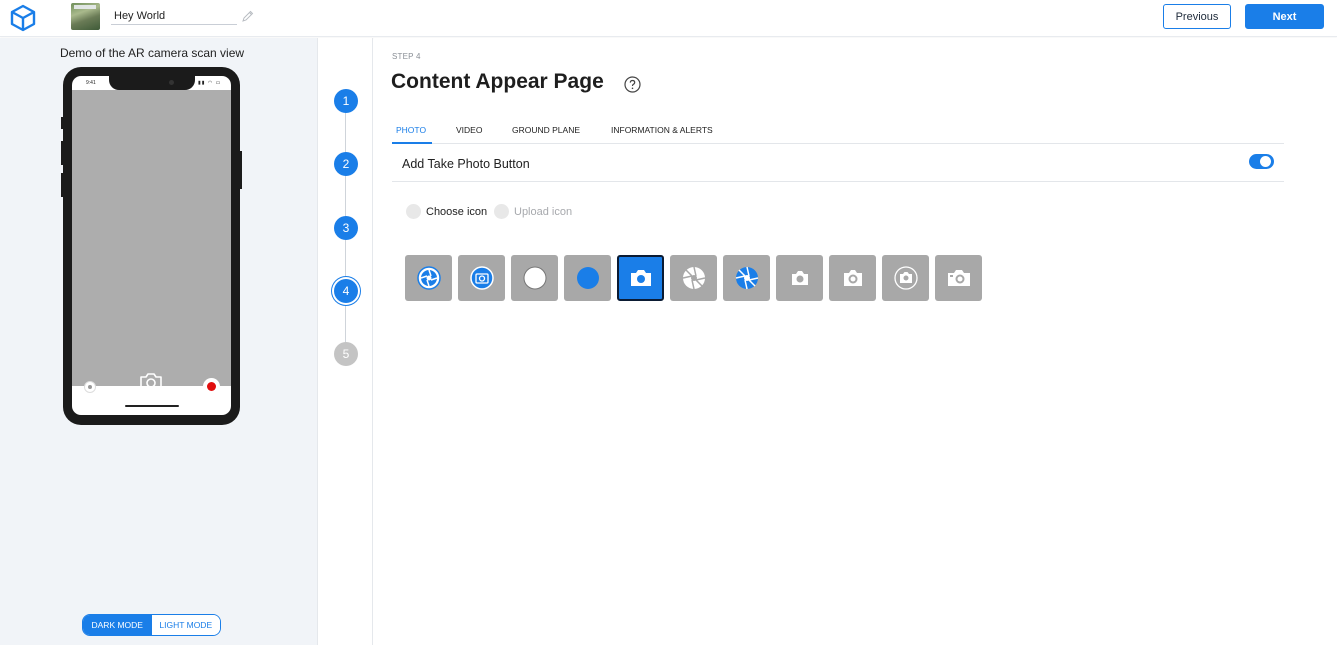  I want to click on status-icons: ▮▮ ◠ ▭, so click(210, 83).